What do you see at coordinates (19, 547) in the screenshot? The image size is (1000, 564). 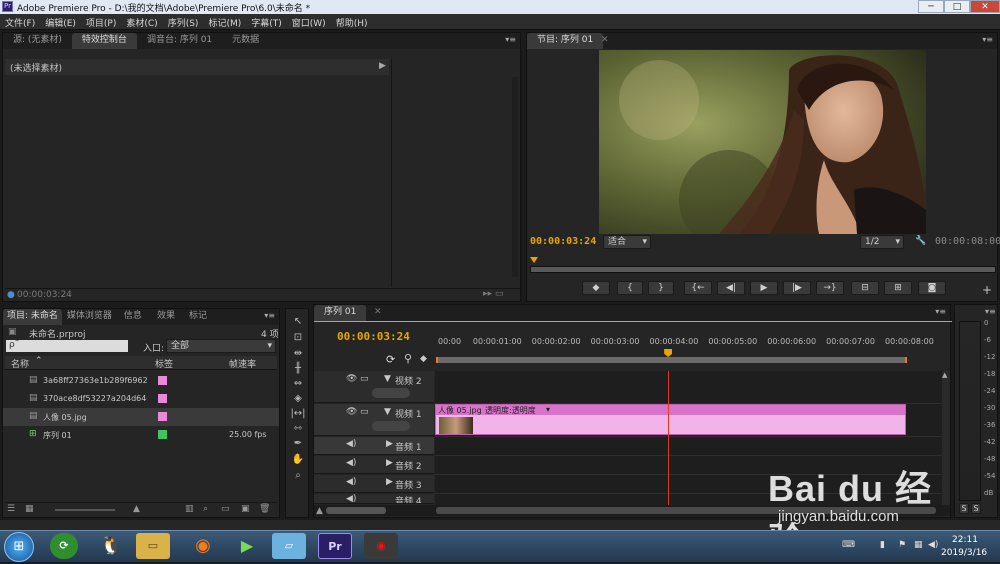 I see `windows-start-icon: ⊞` at bounding box center [19, 547].